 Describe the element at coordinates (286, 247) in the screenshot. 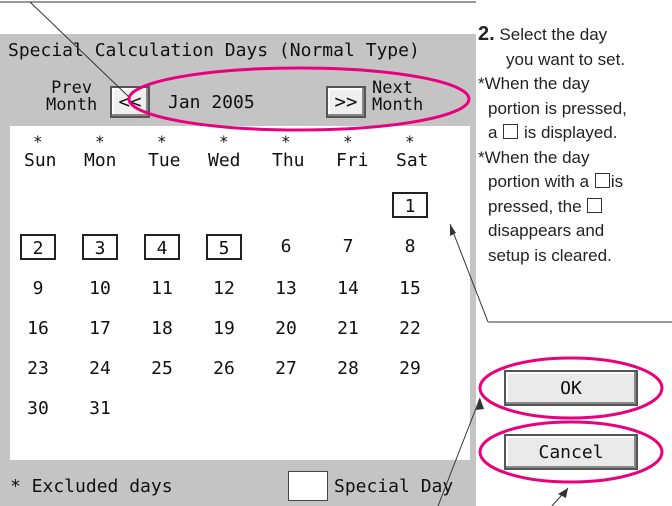

I see `calendar-day-6: 6` at that location.